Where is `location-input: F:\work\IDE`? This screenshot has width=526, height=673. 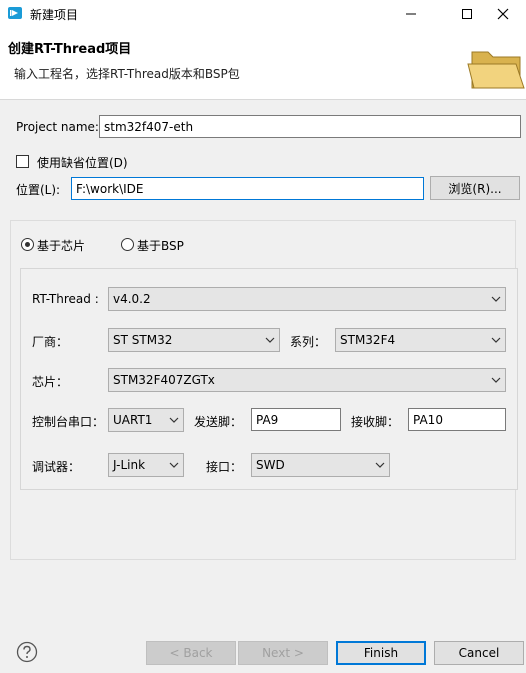
location-input: F:\work\IDE is located at coordinates (247, 188).